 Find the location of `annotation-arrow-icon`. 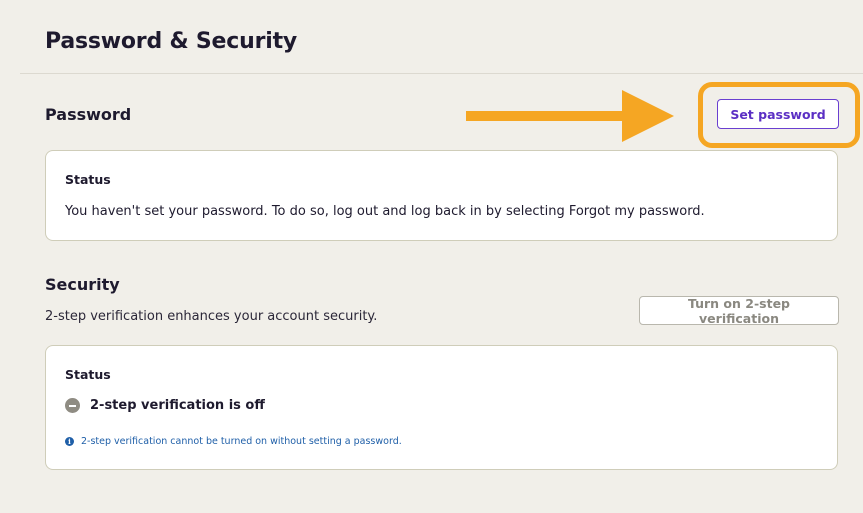

annotation-arrow-icon is located at coordinates (570, 116).